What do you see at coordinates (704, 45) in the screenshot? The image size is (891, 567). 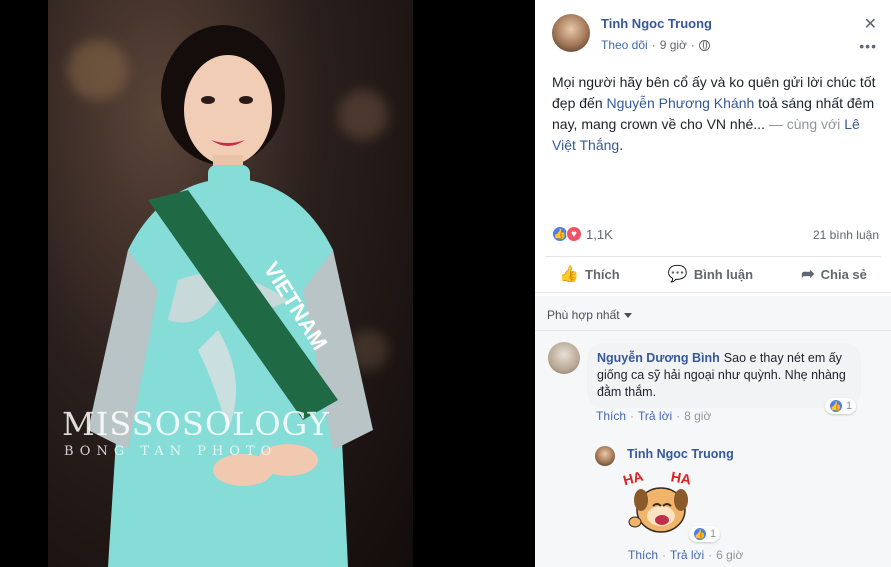 I see `globe-icon` at bounding box center [704, 45].